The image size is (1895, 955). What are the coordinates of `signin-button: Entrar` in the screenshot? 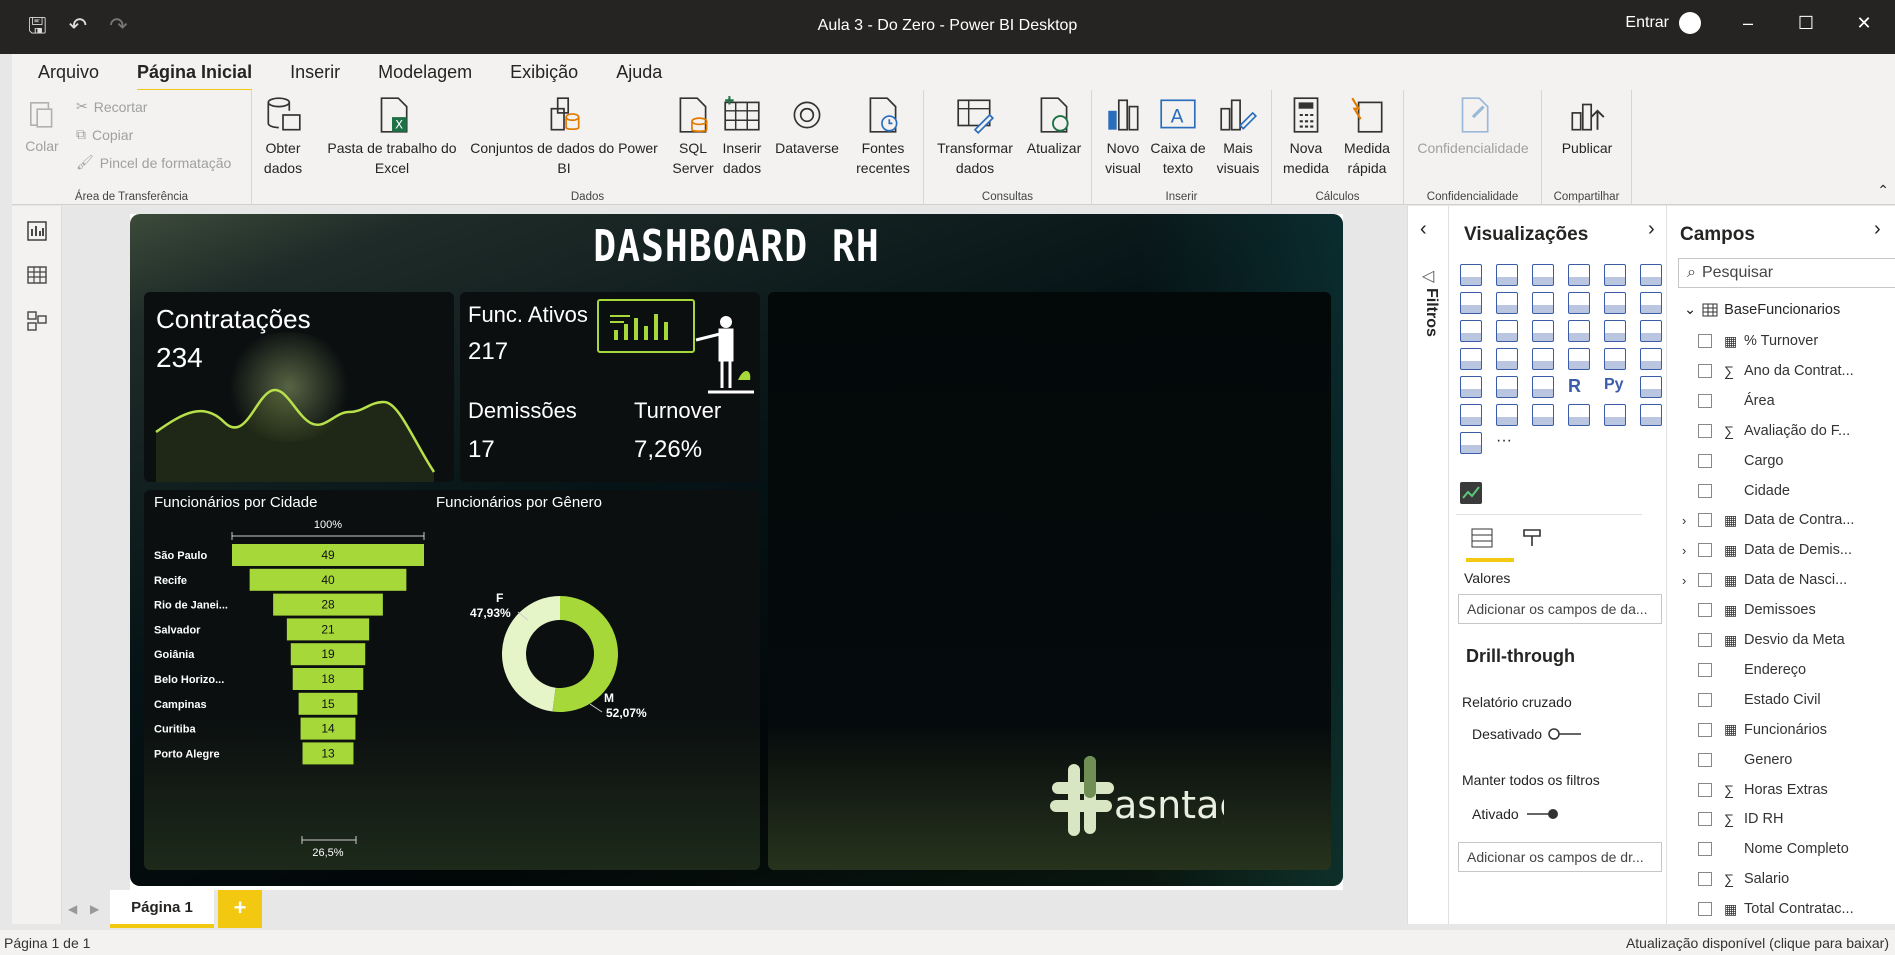 It's located at (1647, 23).